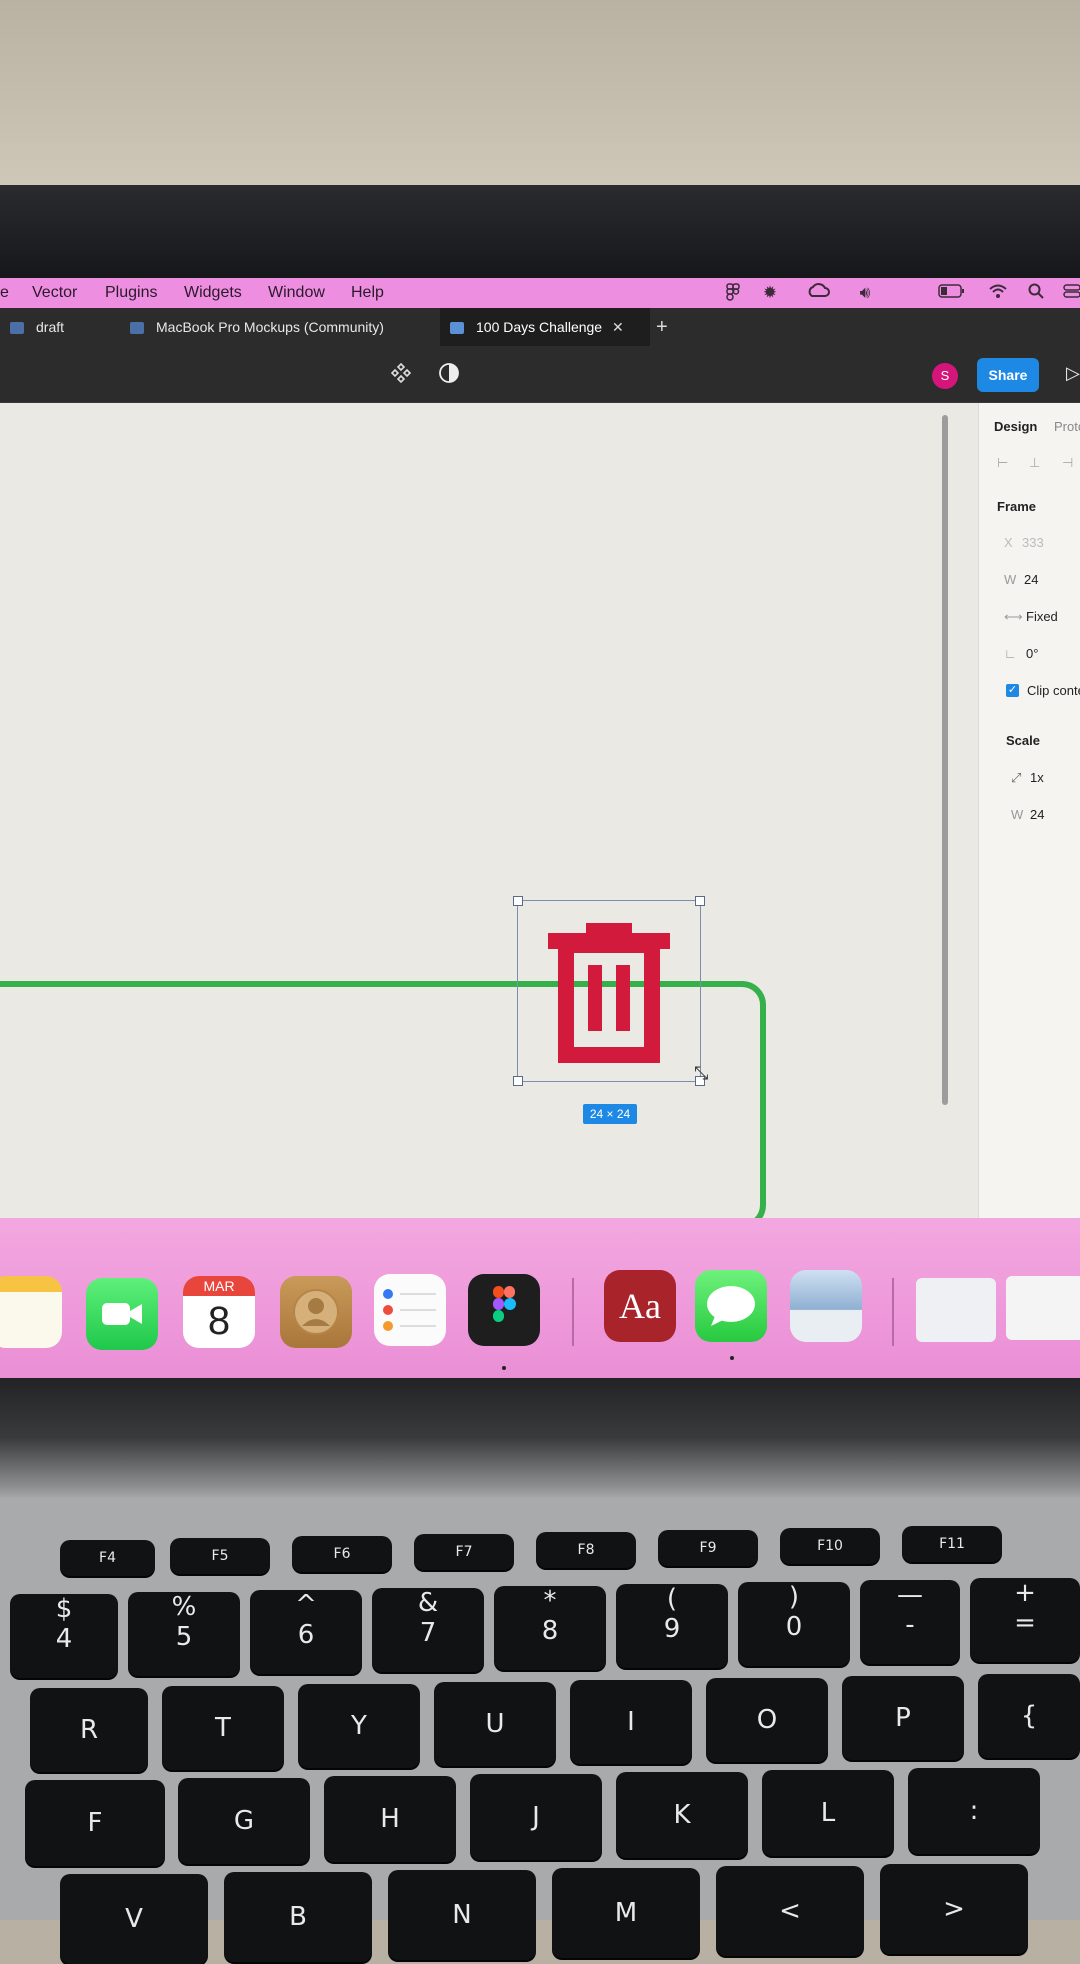 The image size is (1080, 1964). What do you see at coordinates (1023, 740) in the screenshot?
I see `scale-label: Scale` at bounding box center [1023, 740].